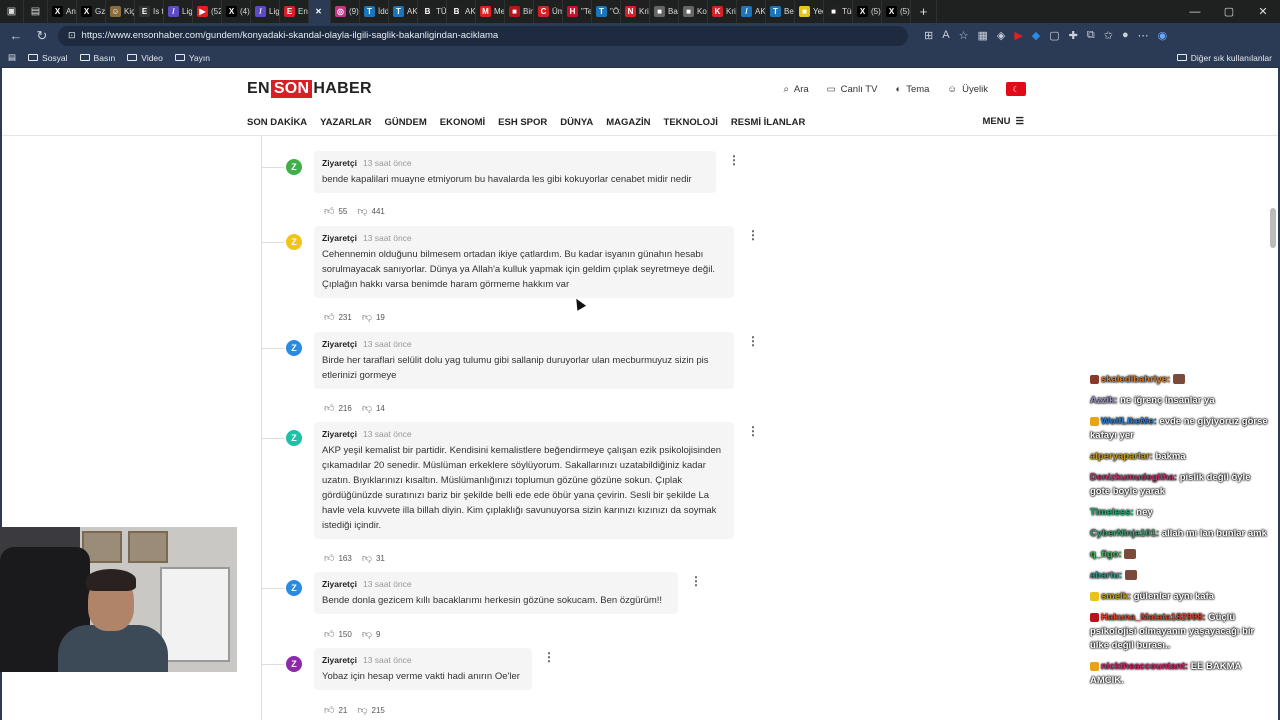  Describe the element at coordinates (809, 11) in the screenshot. I see `browser-tab: ■Yed` at that location.